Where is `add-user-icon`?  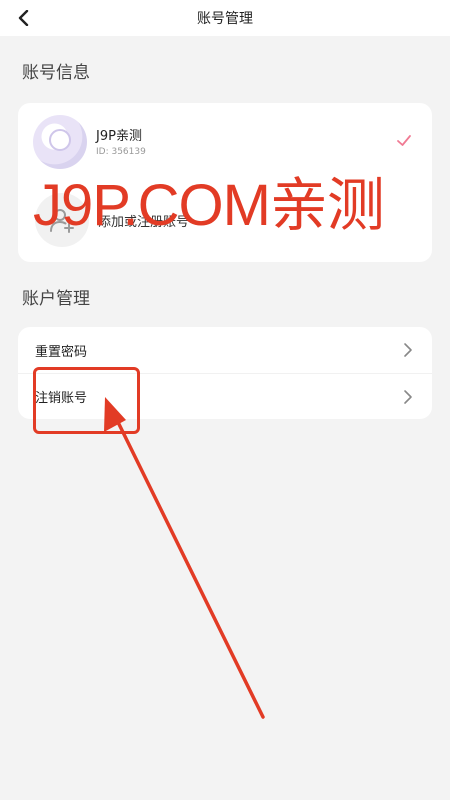 add-user-icon is located at coordinates (62, 221).